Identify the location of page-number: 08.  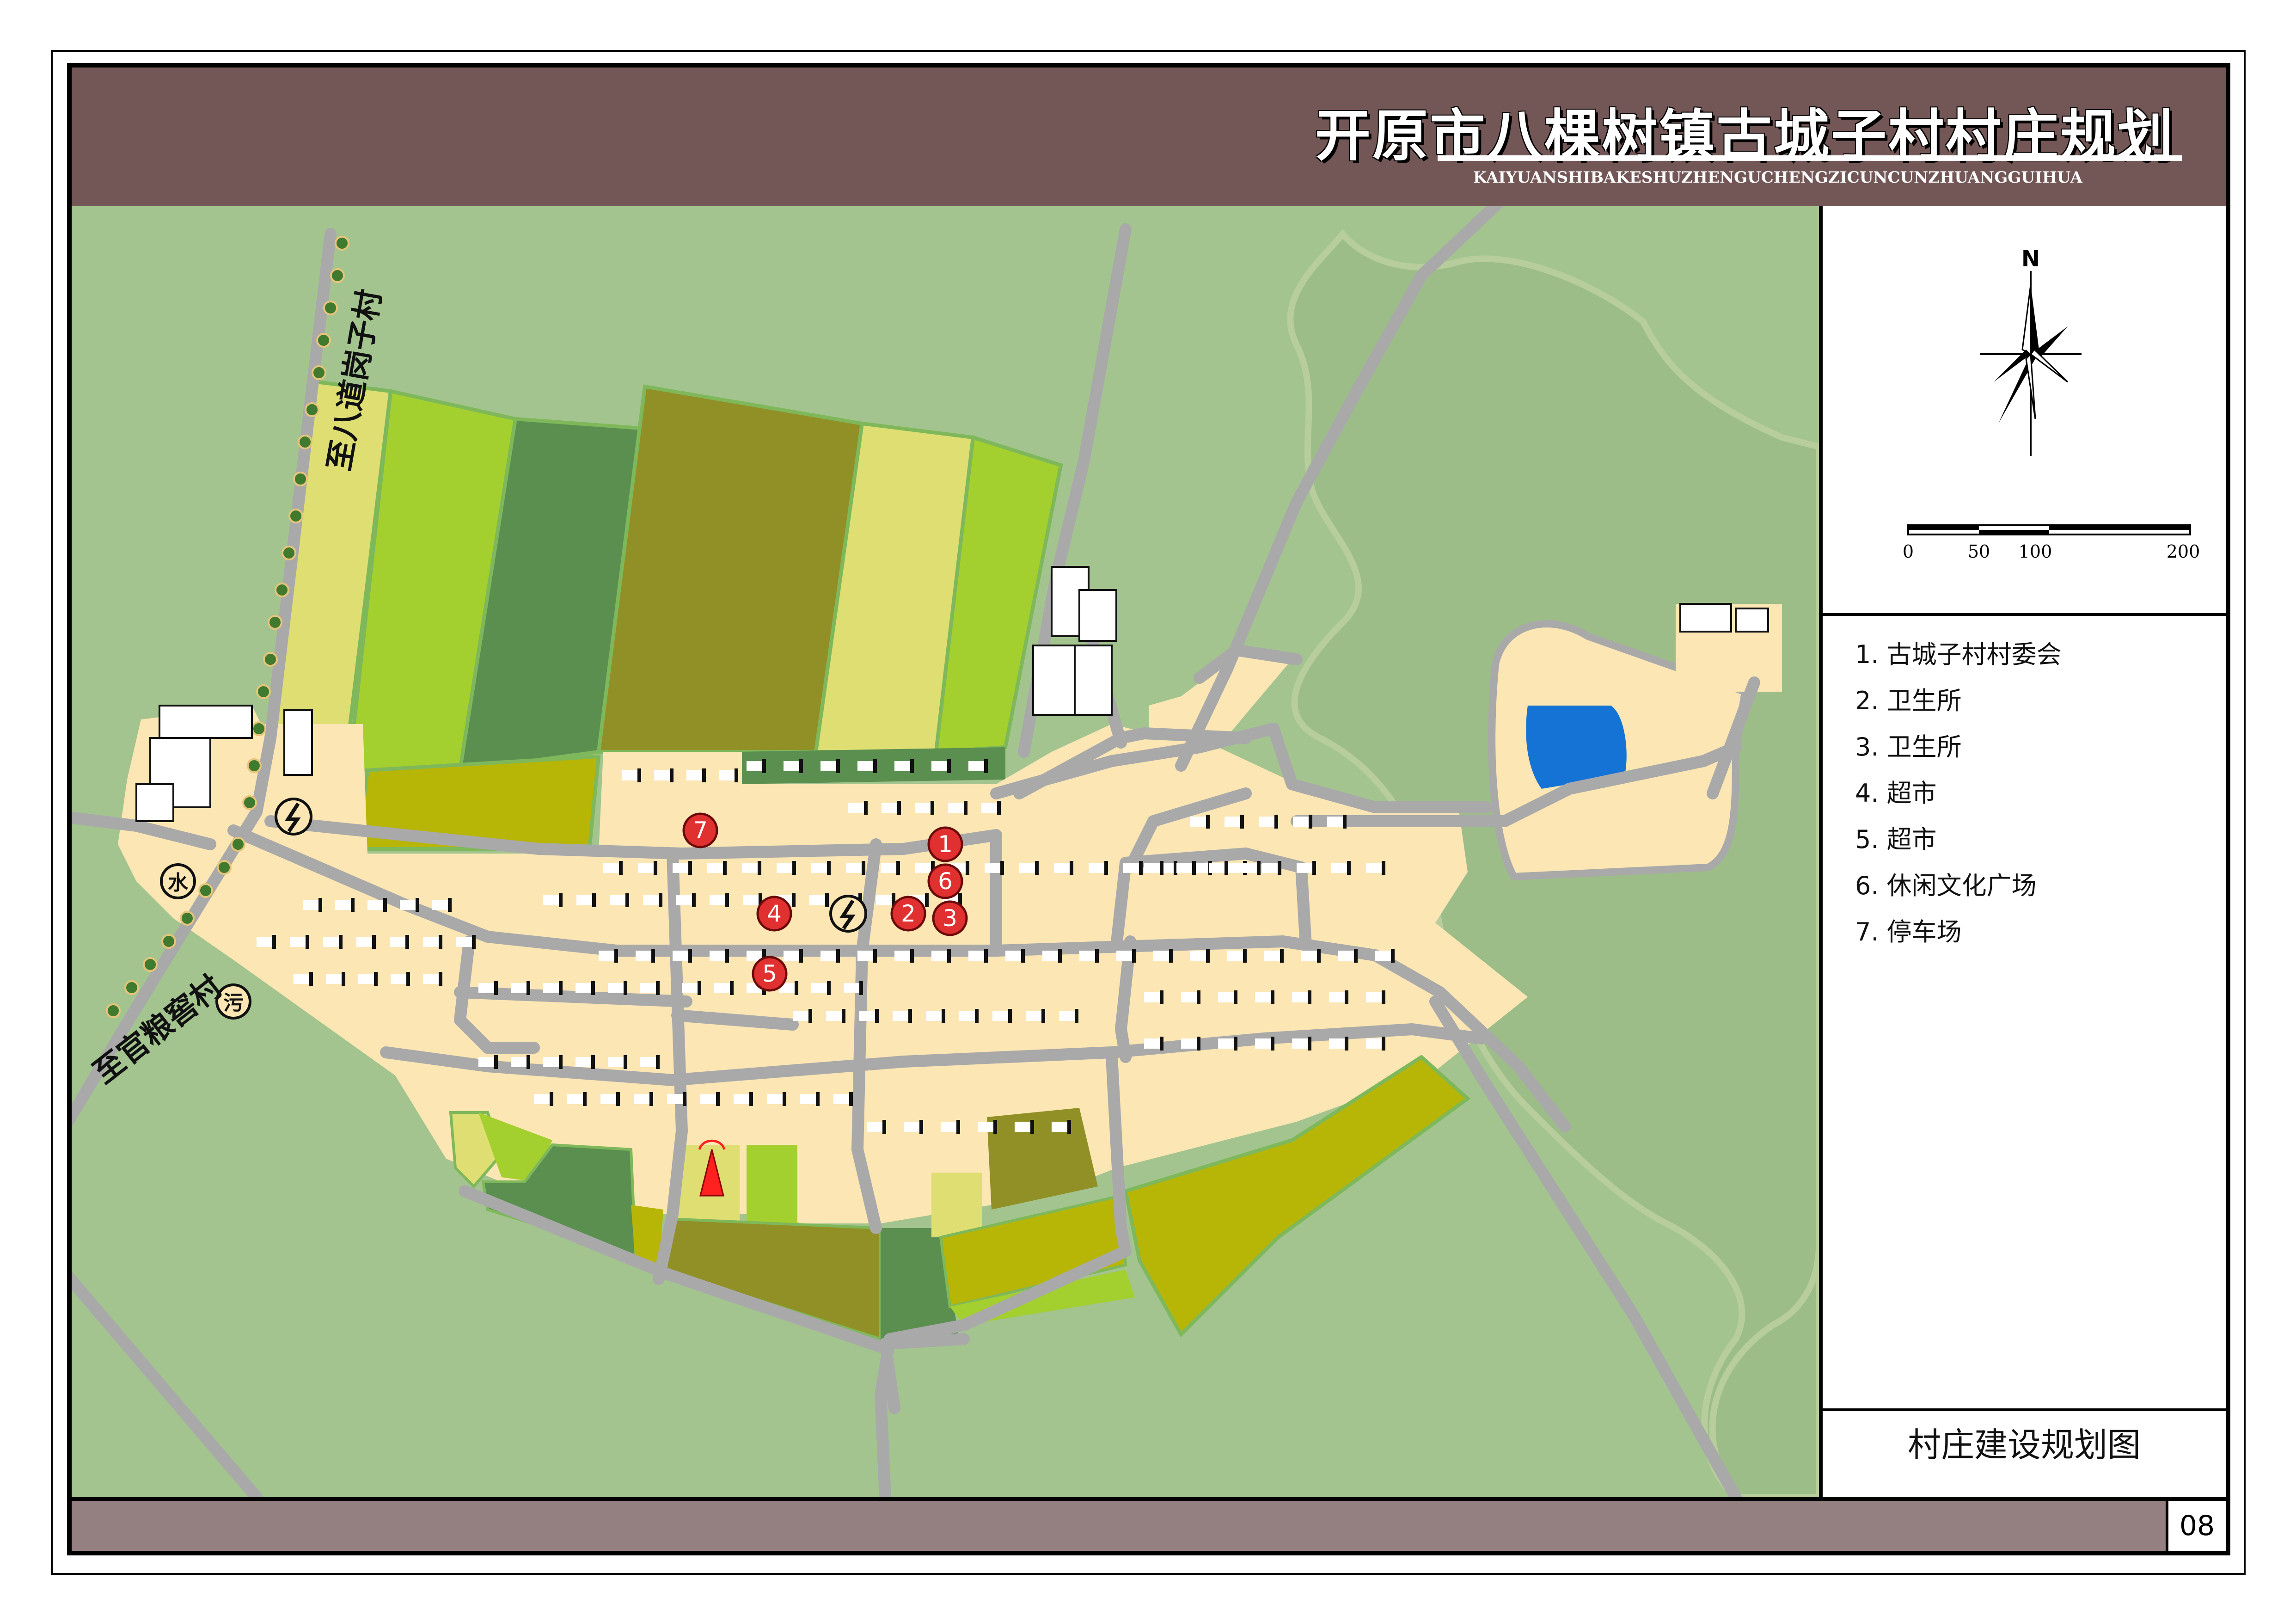
(2196, 1526).